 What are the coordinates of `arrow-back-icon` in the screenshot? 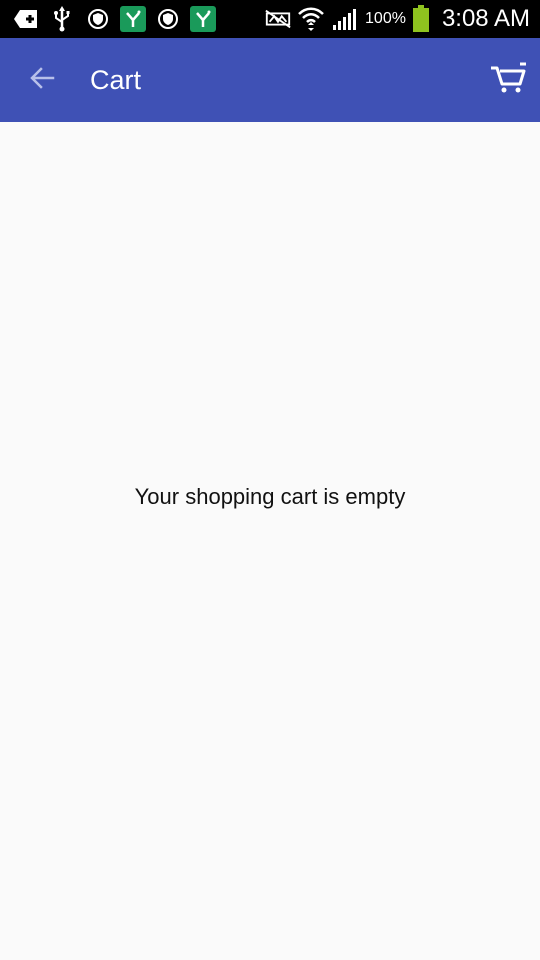 It's located at (42, 80).